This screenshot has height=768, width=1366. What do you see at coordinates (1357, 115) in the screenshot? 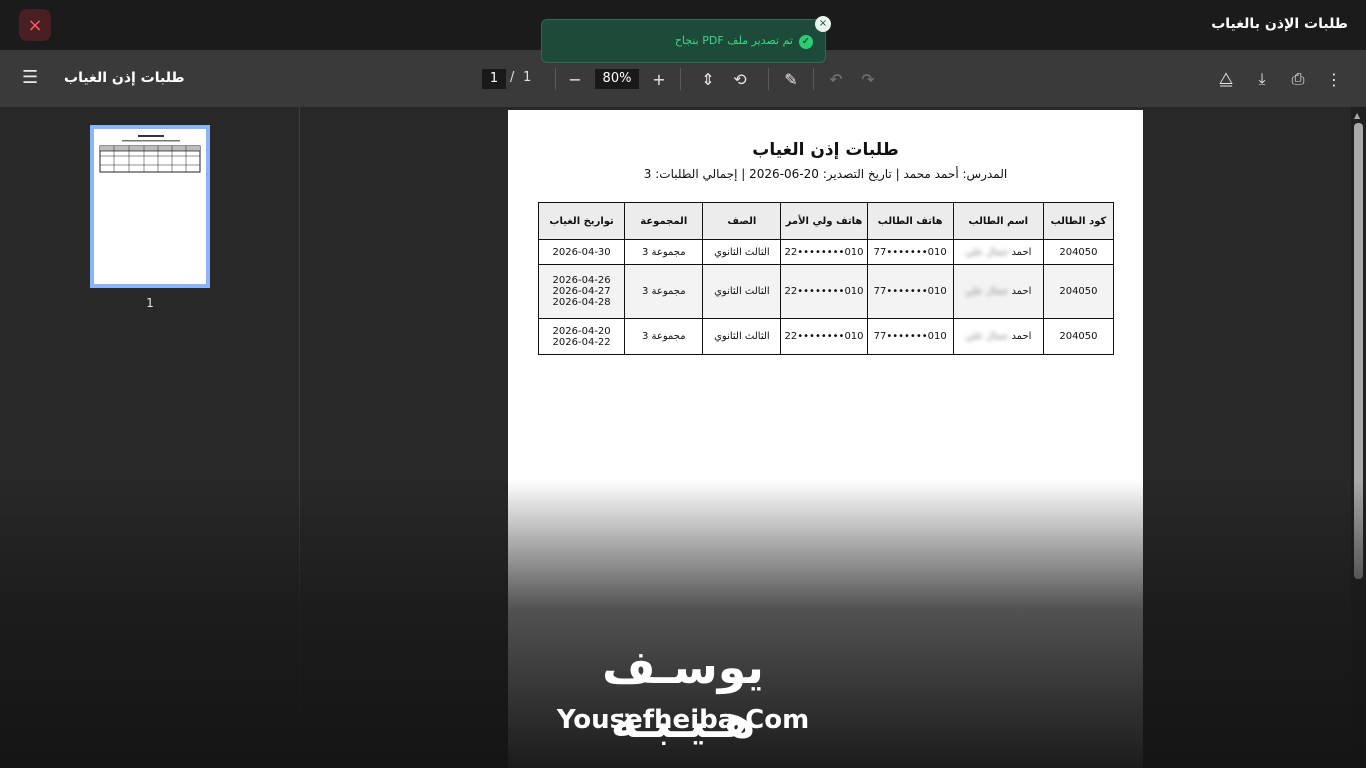
I see `scroll-up-icon: ▲` at bounding box center [1357, 115].